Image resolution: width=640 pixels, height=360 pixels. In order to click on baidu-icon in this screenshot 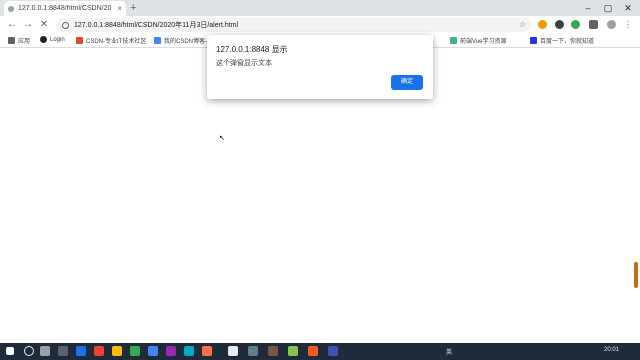, I will do `click(533, 40)`.